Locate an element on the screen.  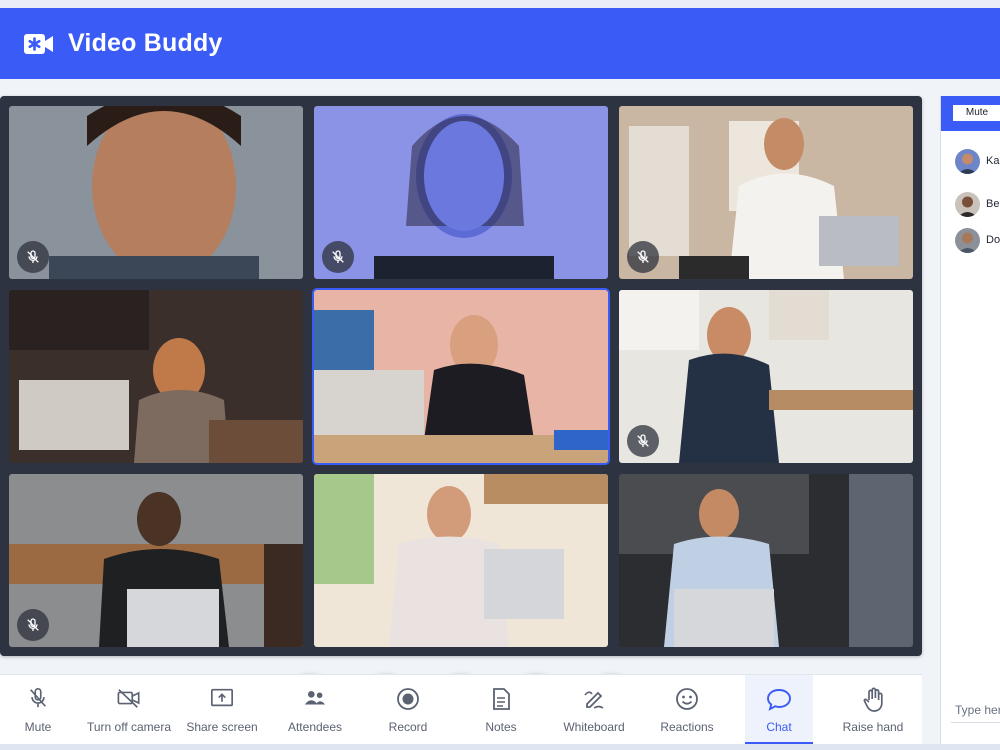
toolbar-record: Record is located at coordinates (408, 710).